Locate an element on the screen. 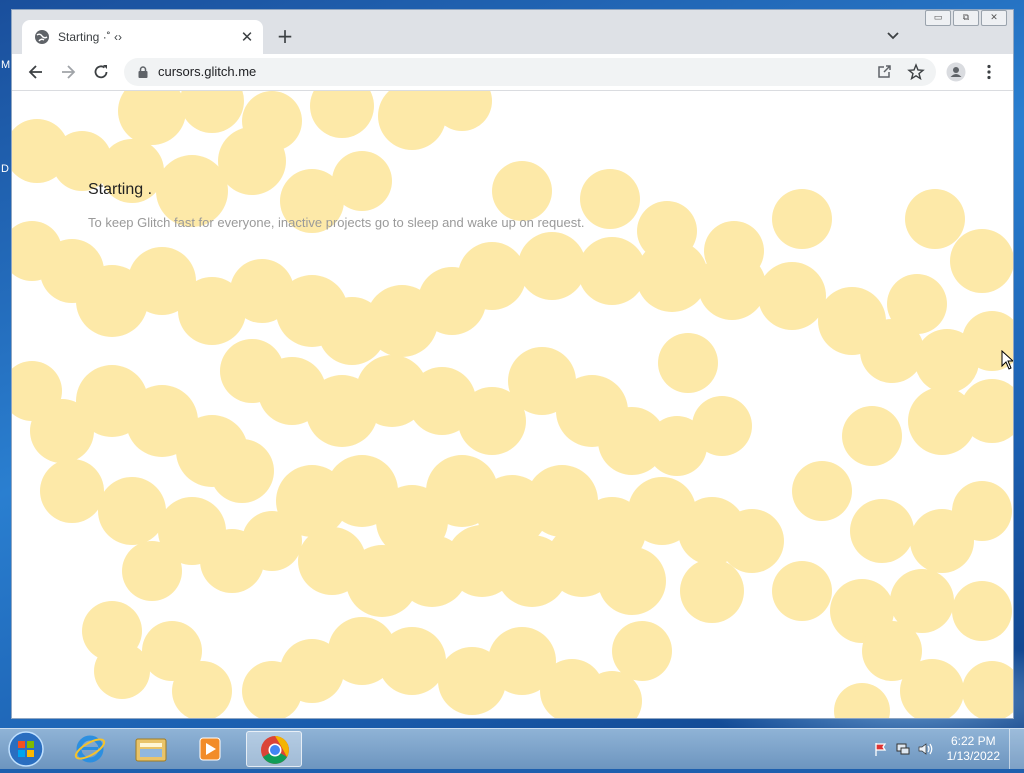 Image resolution: width=1024 pixels, height=773 pixels. desktop-icon-label-1: M is located at coordinates (5, 65).